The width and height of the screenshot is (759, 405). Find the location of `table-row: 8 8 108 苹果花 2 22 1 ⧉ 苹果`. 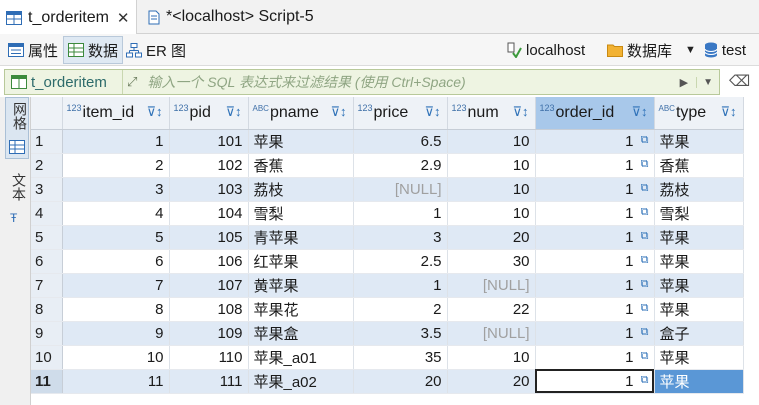

table-row: 8 8 108 苹果花 2 22 1 ⧉ 苹果 is located at coordinates (387, 309).